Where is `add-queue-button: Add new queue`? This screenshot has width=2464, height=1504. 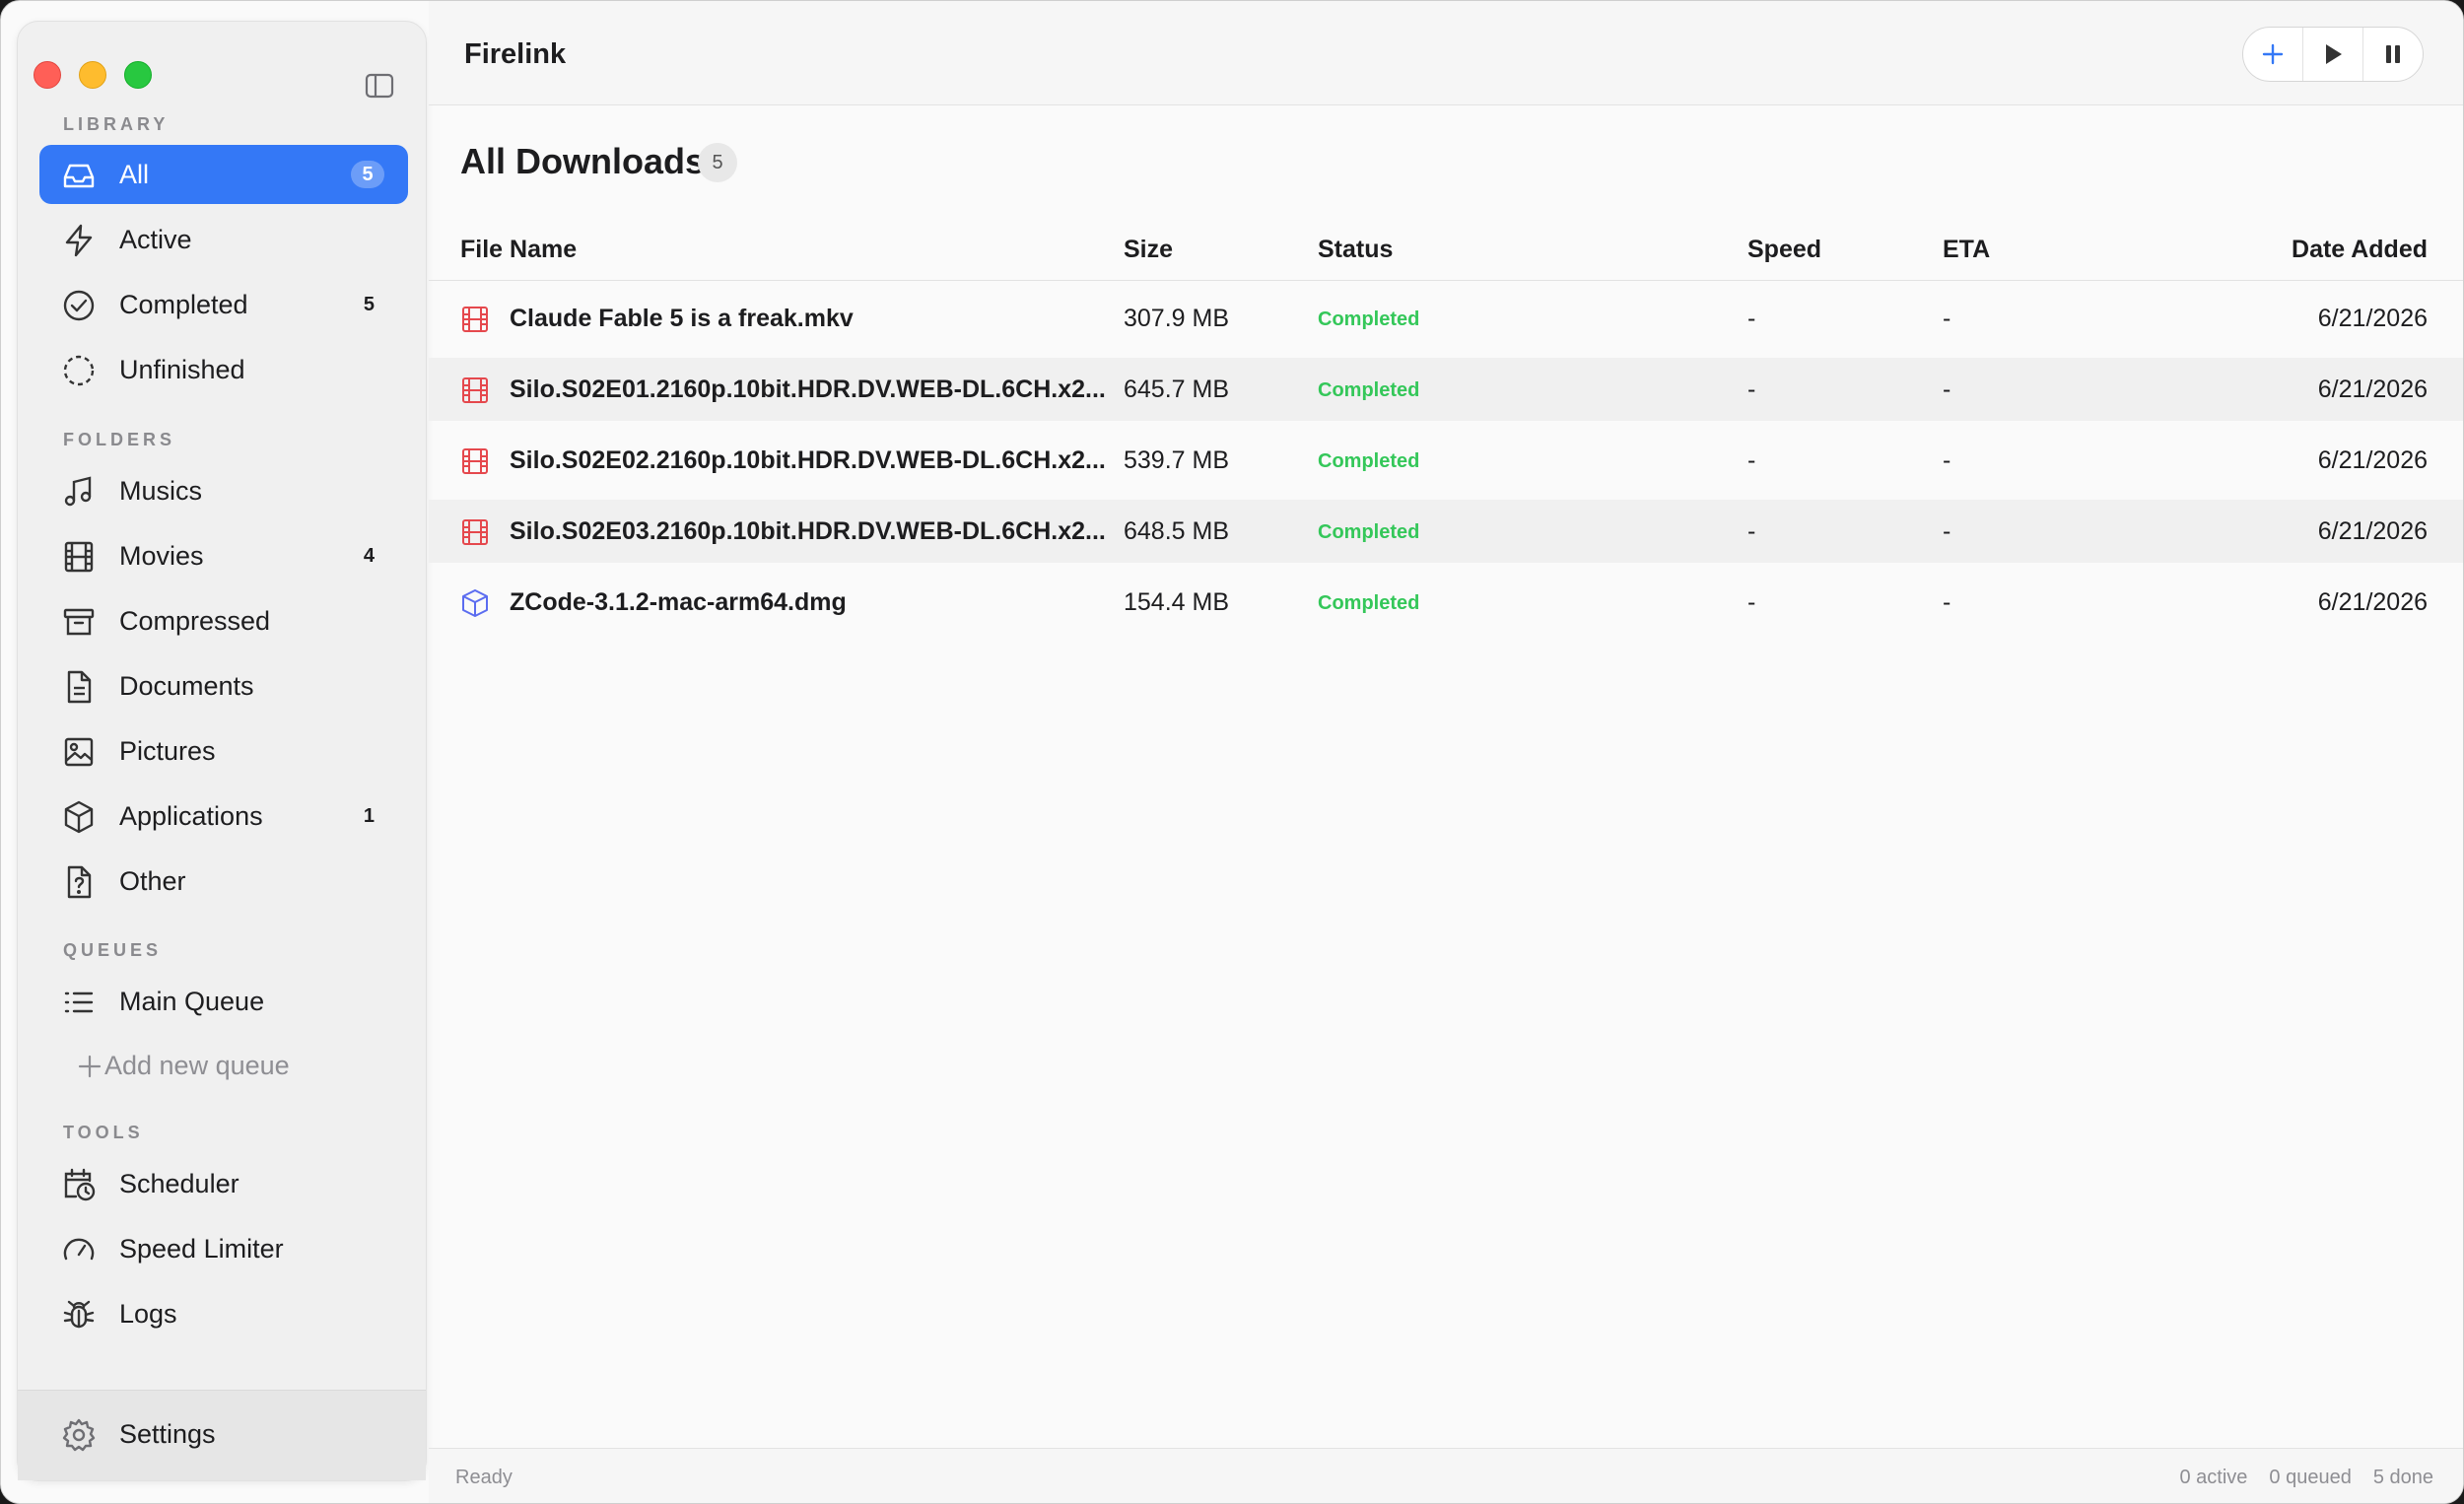
add-queue-button: Add new queue is located at coordinates (223, 1065).